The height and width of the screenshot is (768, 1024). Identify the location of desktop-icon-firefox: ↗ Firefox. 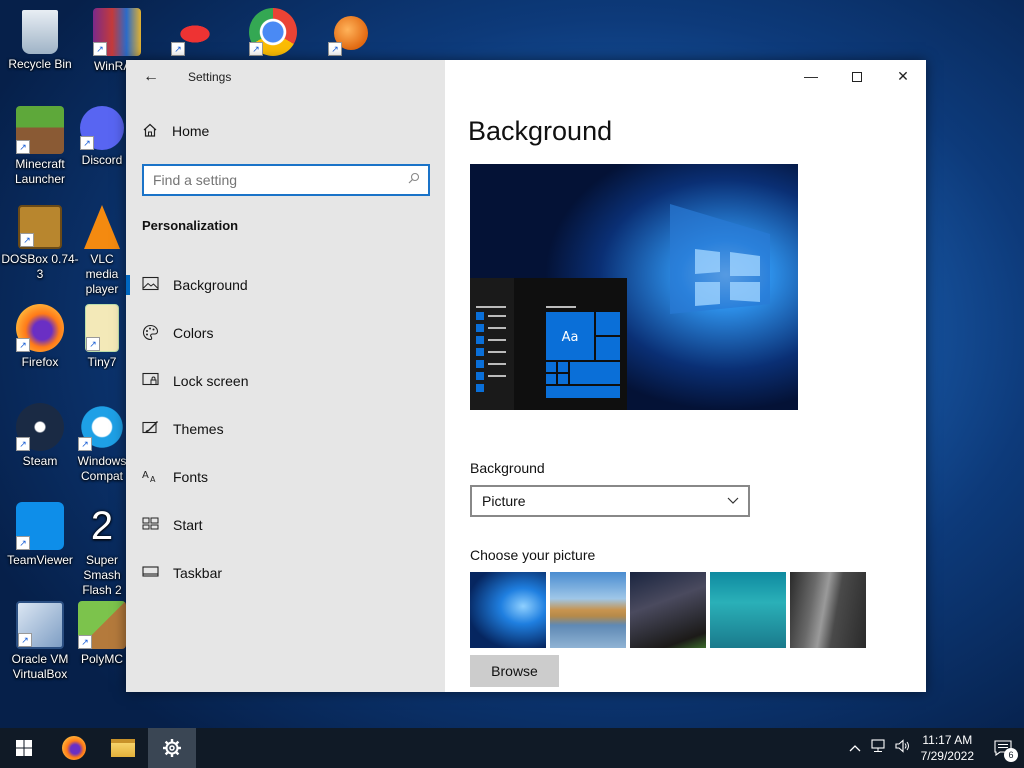
(40, 337).